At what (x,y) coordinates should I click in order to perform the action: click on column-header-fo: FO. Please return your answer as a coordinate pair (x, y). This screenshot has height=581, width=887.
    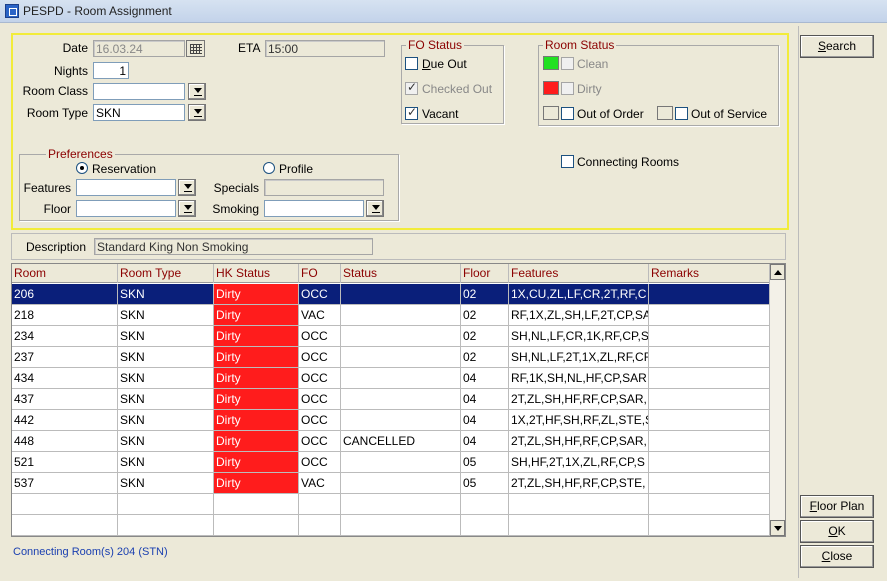
    Looking at the image, I should click on (320, 273).